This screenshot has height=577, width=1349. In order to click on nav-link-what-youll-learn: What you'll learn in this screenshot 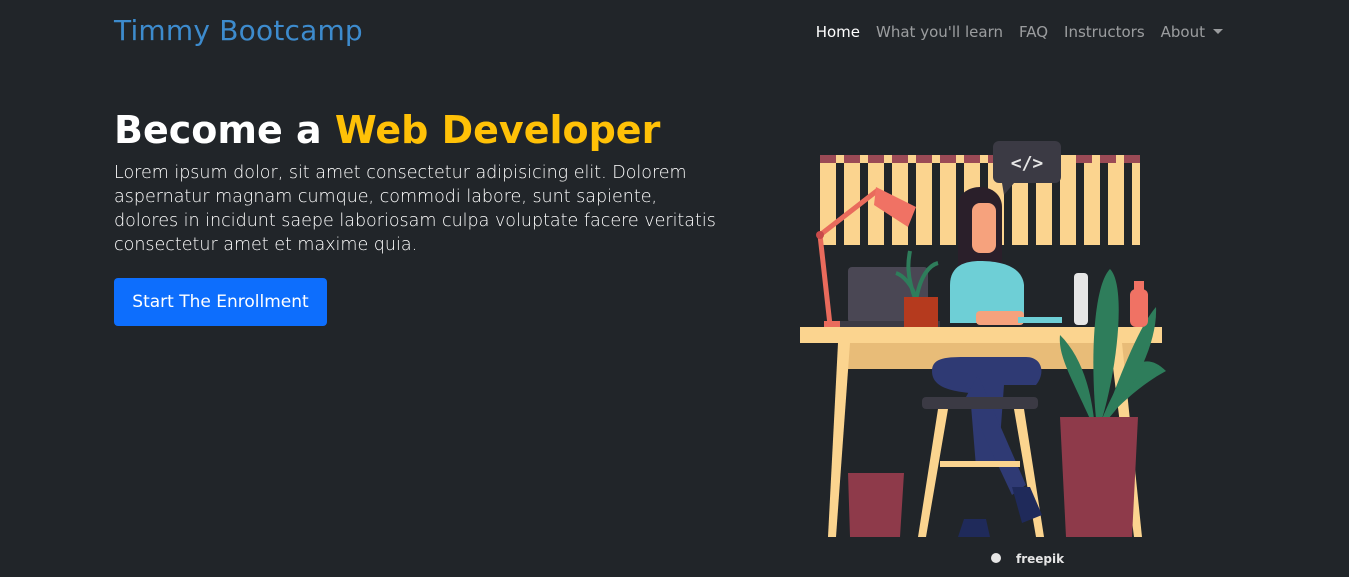, I will do `click(939, 32)`.